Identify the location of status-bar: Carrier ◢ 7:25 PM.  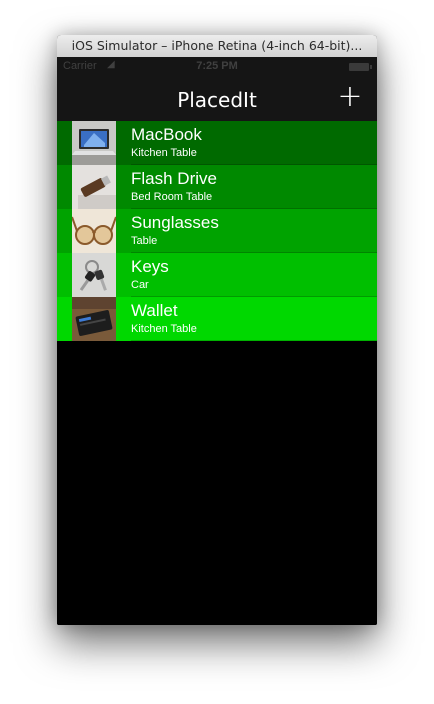
(217, 67).